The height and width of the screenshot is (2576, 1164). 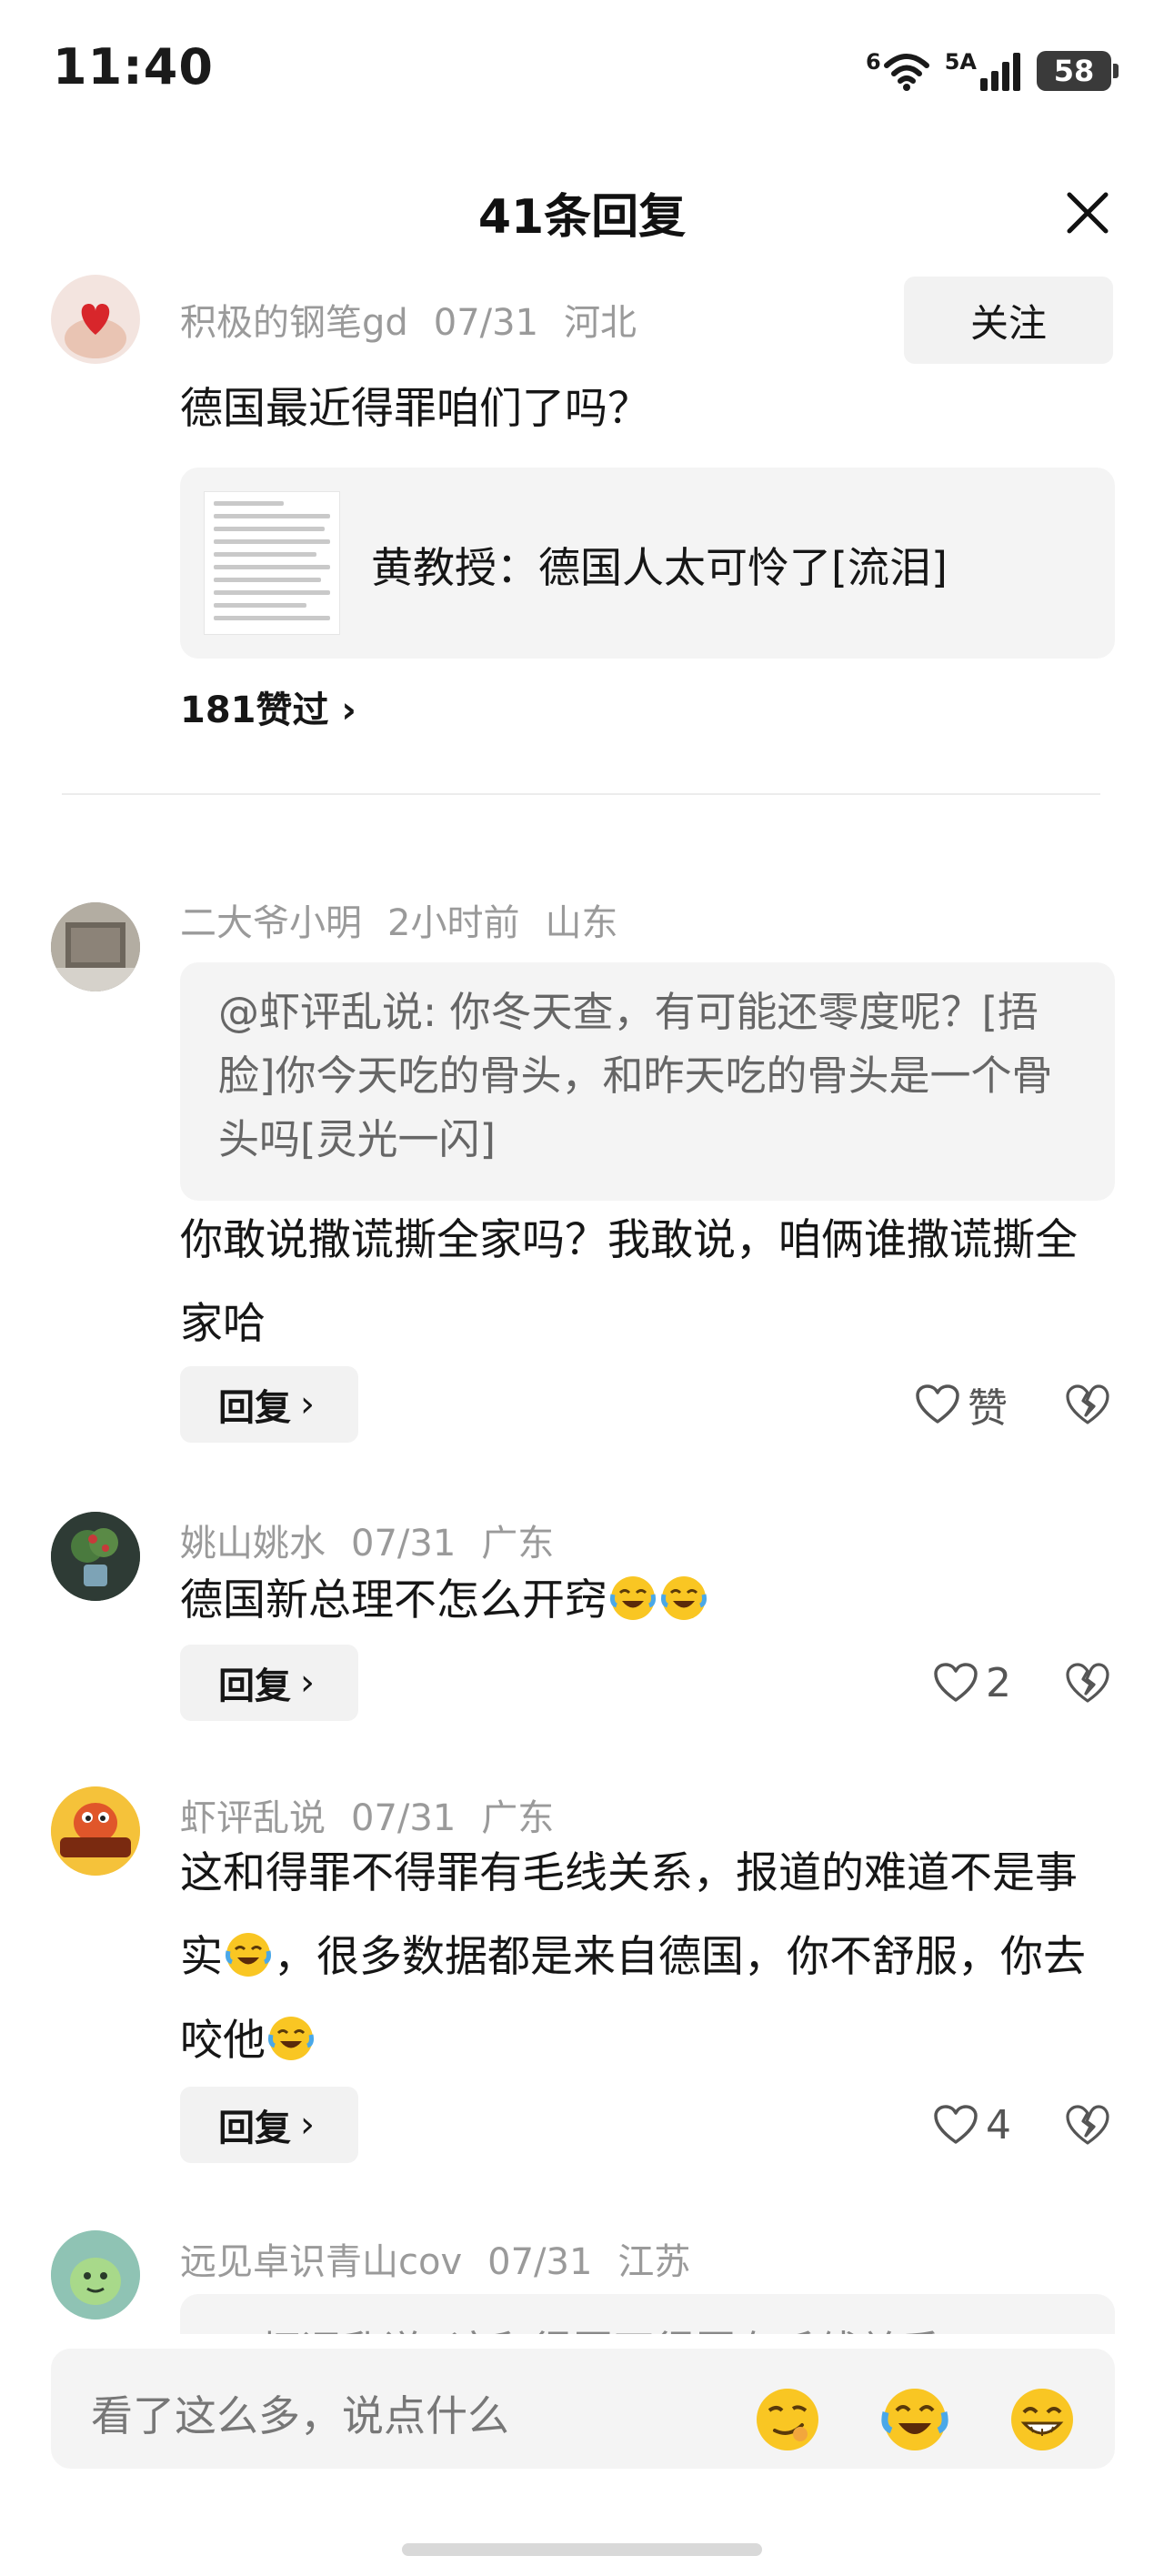 I want to click on comment-text: 德国新总理不怎么开窍, so click(x=649, y=1601).